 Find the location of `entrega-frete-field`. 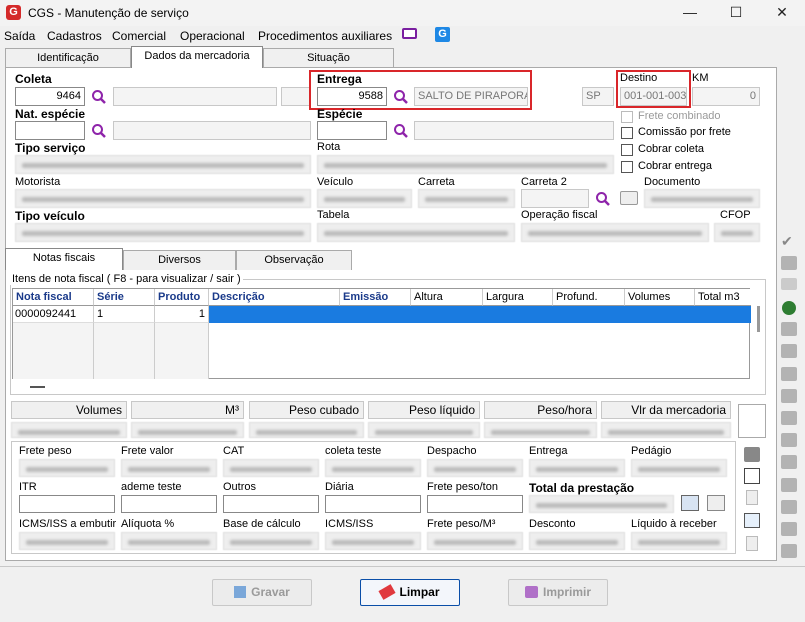

entrega-frete-field is located at coordinates (577, 468).